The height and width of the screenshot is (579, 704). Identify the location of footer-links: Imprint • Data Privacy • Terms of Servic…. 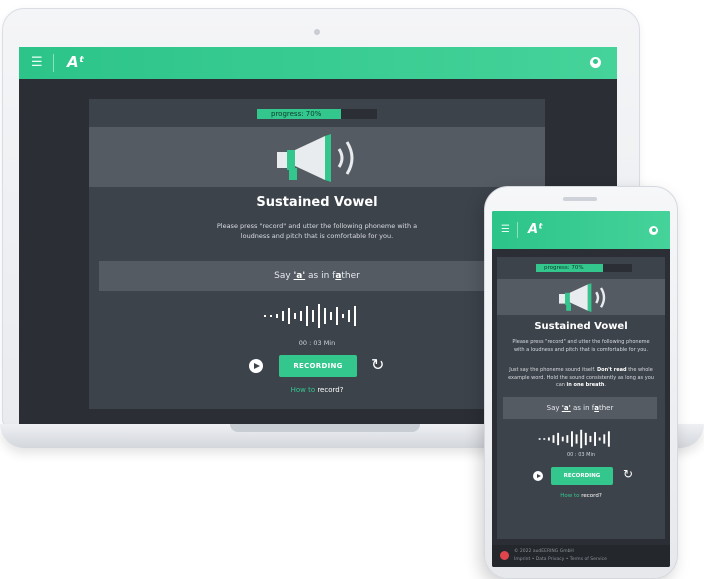
(560, 559).